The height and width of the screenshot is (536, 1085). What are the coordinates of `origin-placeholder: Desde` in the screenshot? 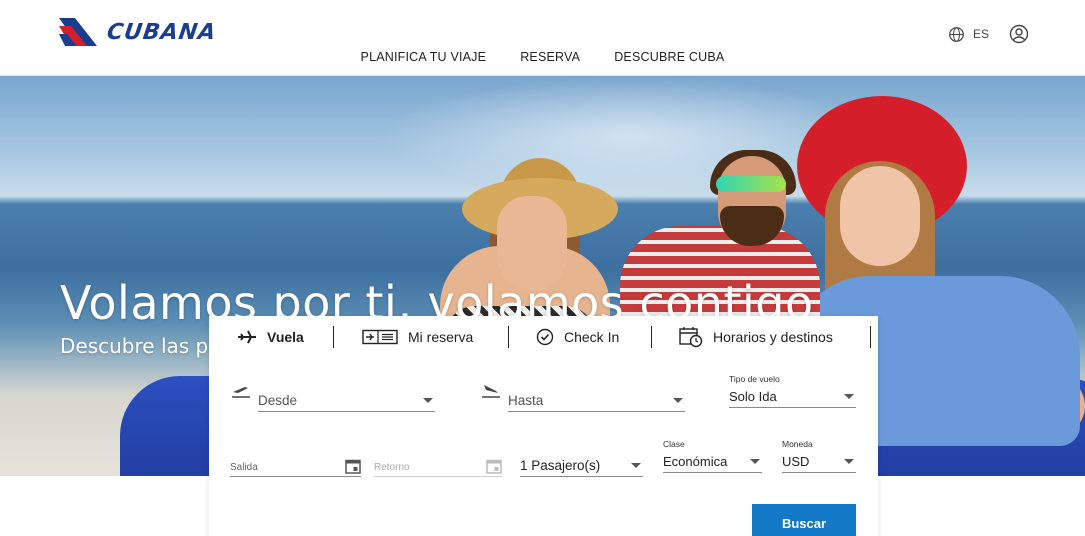 It's located at (278, 400).